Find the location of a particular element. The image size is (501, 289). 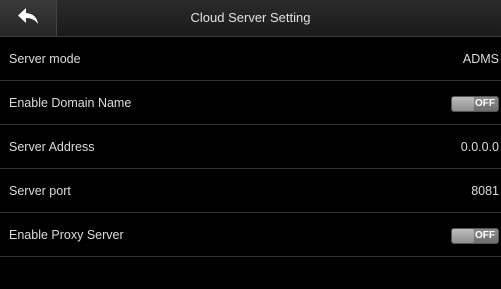

page-title: Cloud Server Setting is located at coordinates (250, 17).